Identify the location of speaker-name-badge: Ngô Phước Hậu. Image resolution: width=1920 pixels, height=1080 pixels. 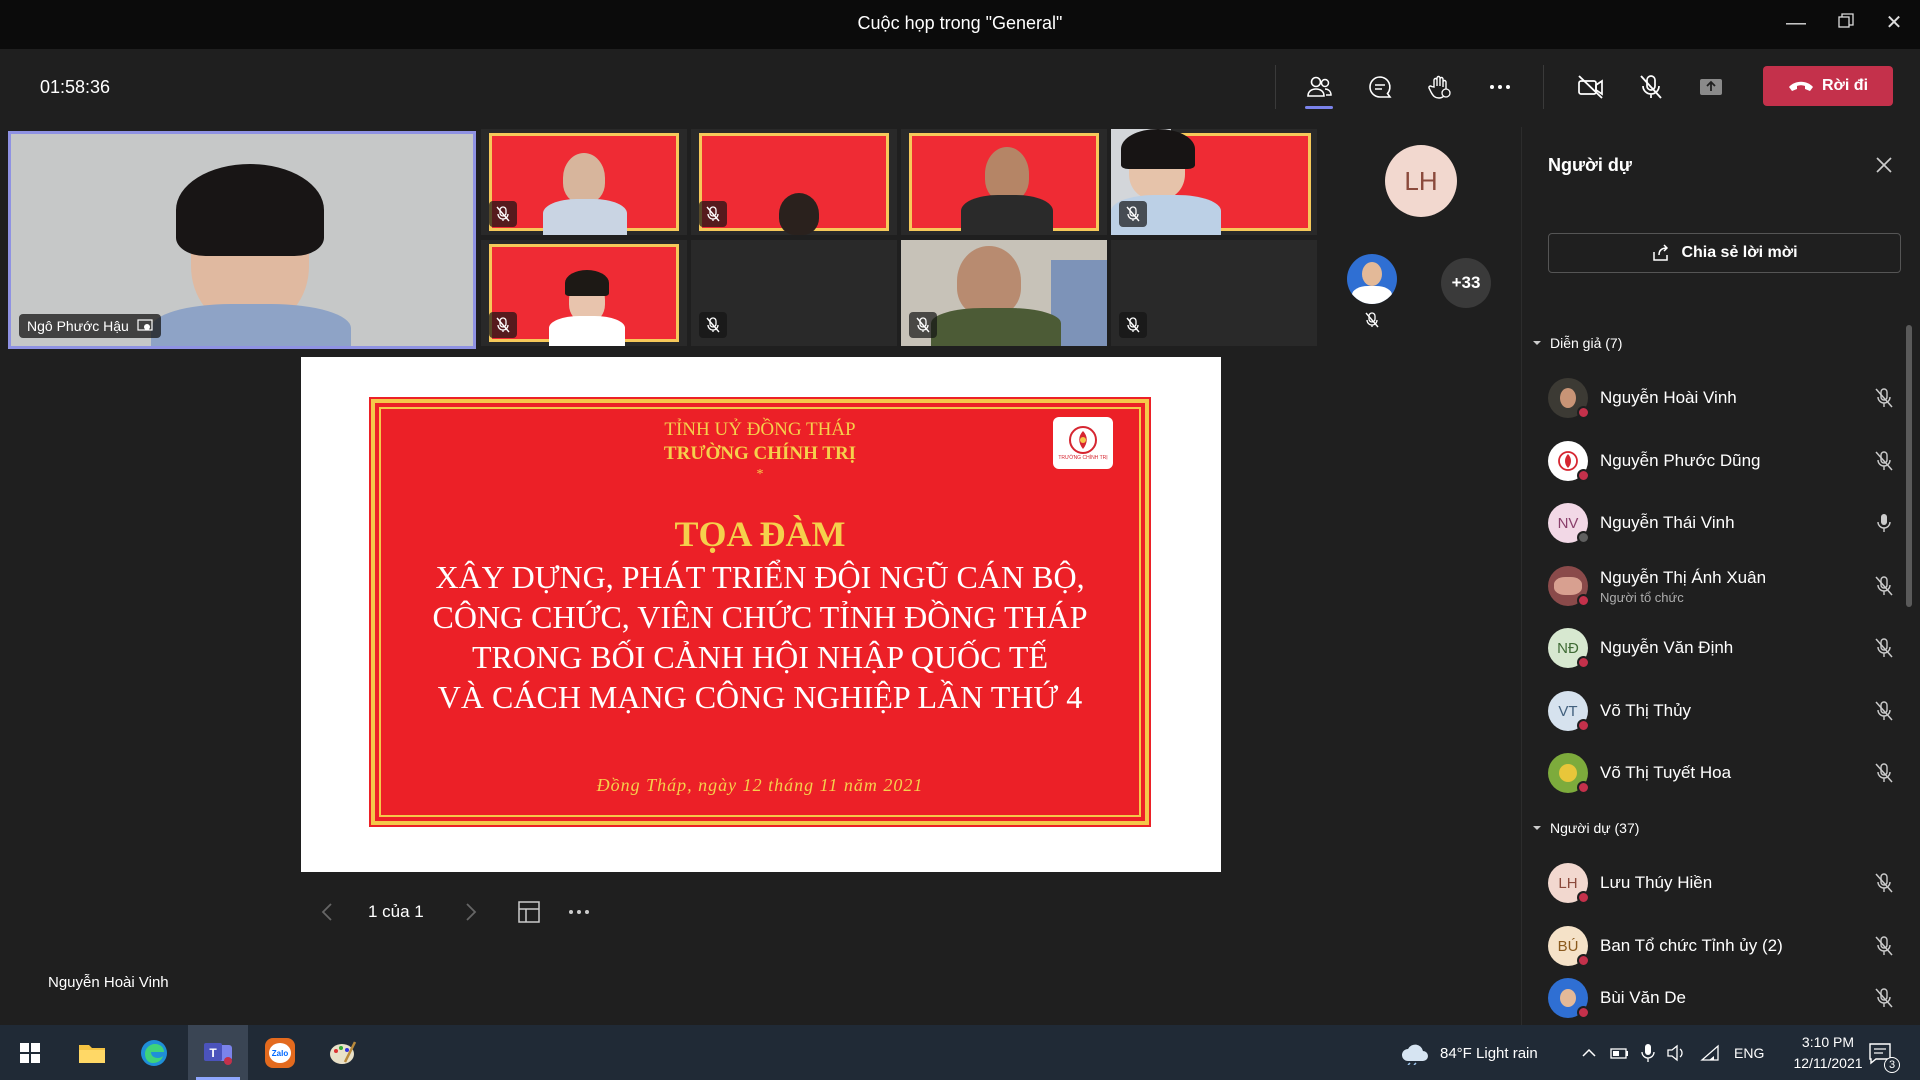
(90, 326).